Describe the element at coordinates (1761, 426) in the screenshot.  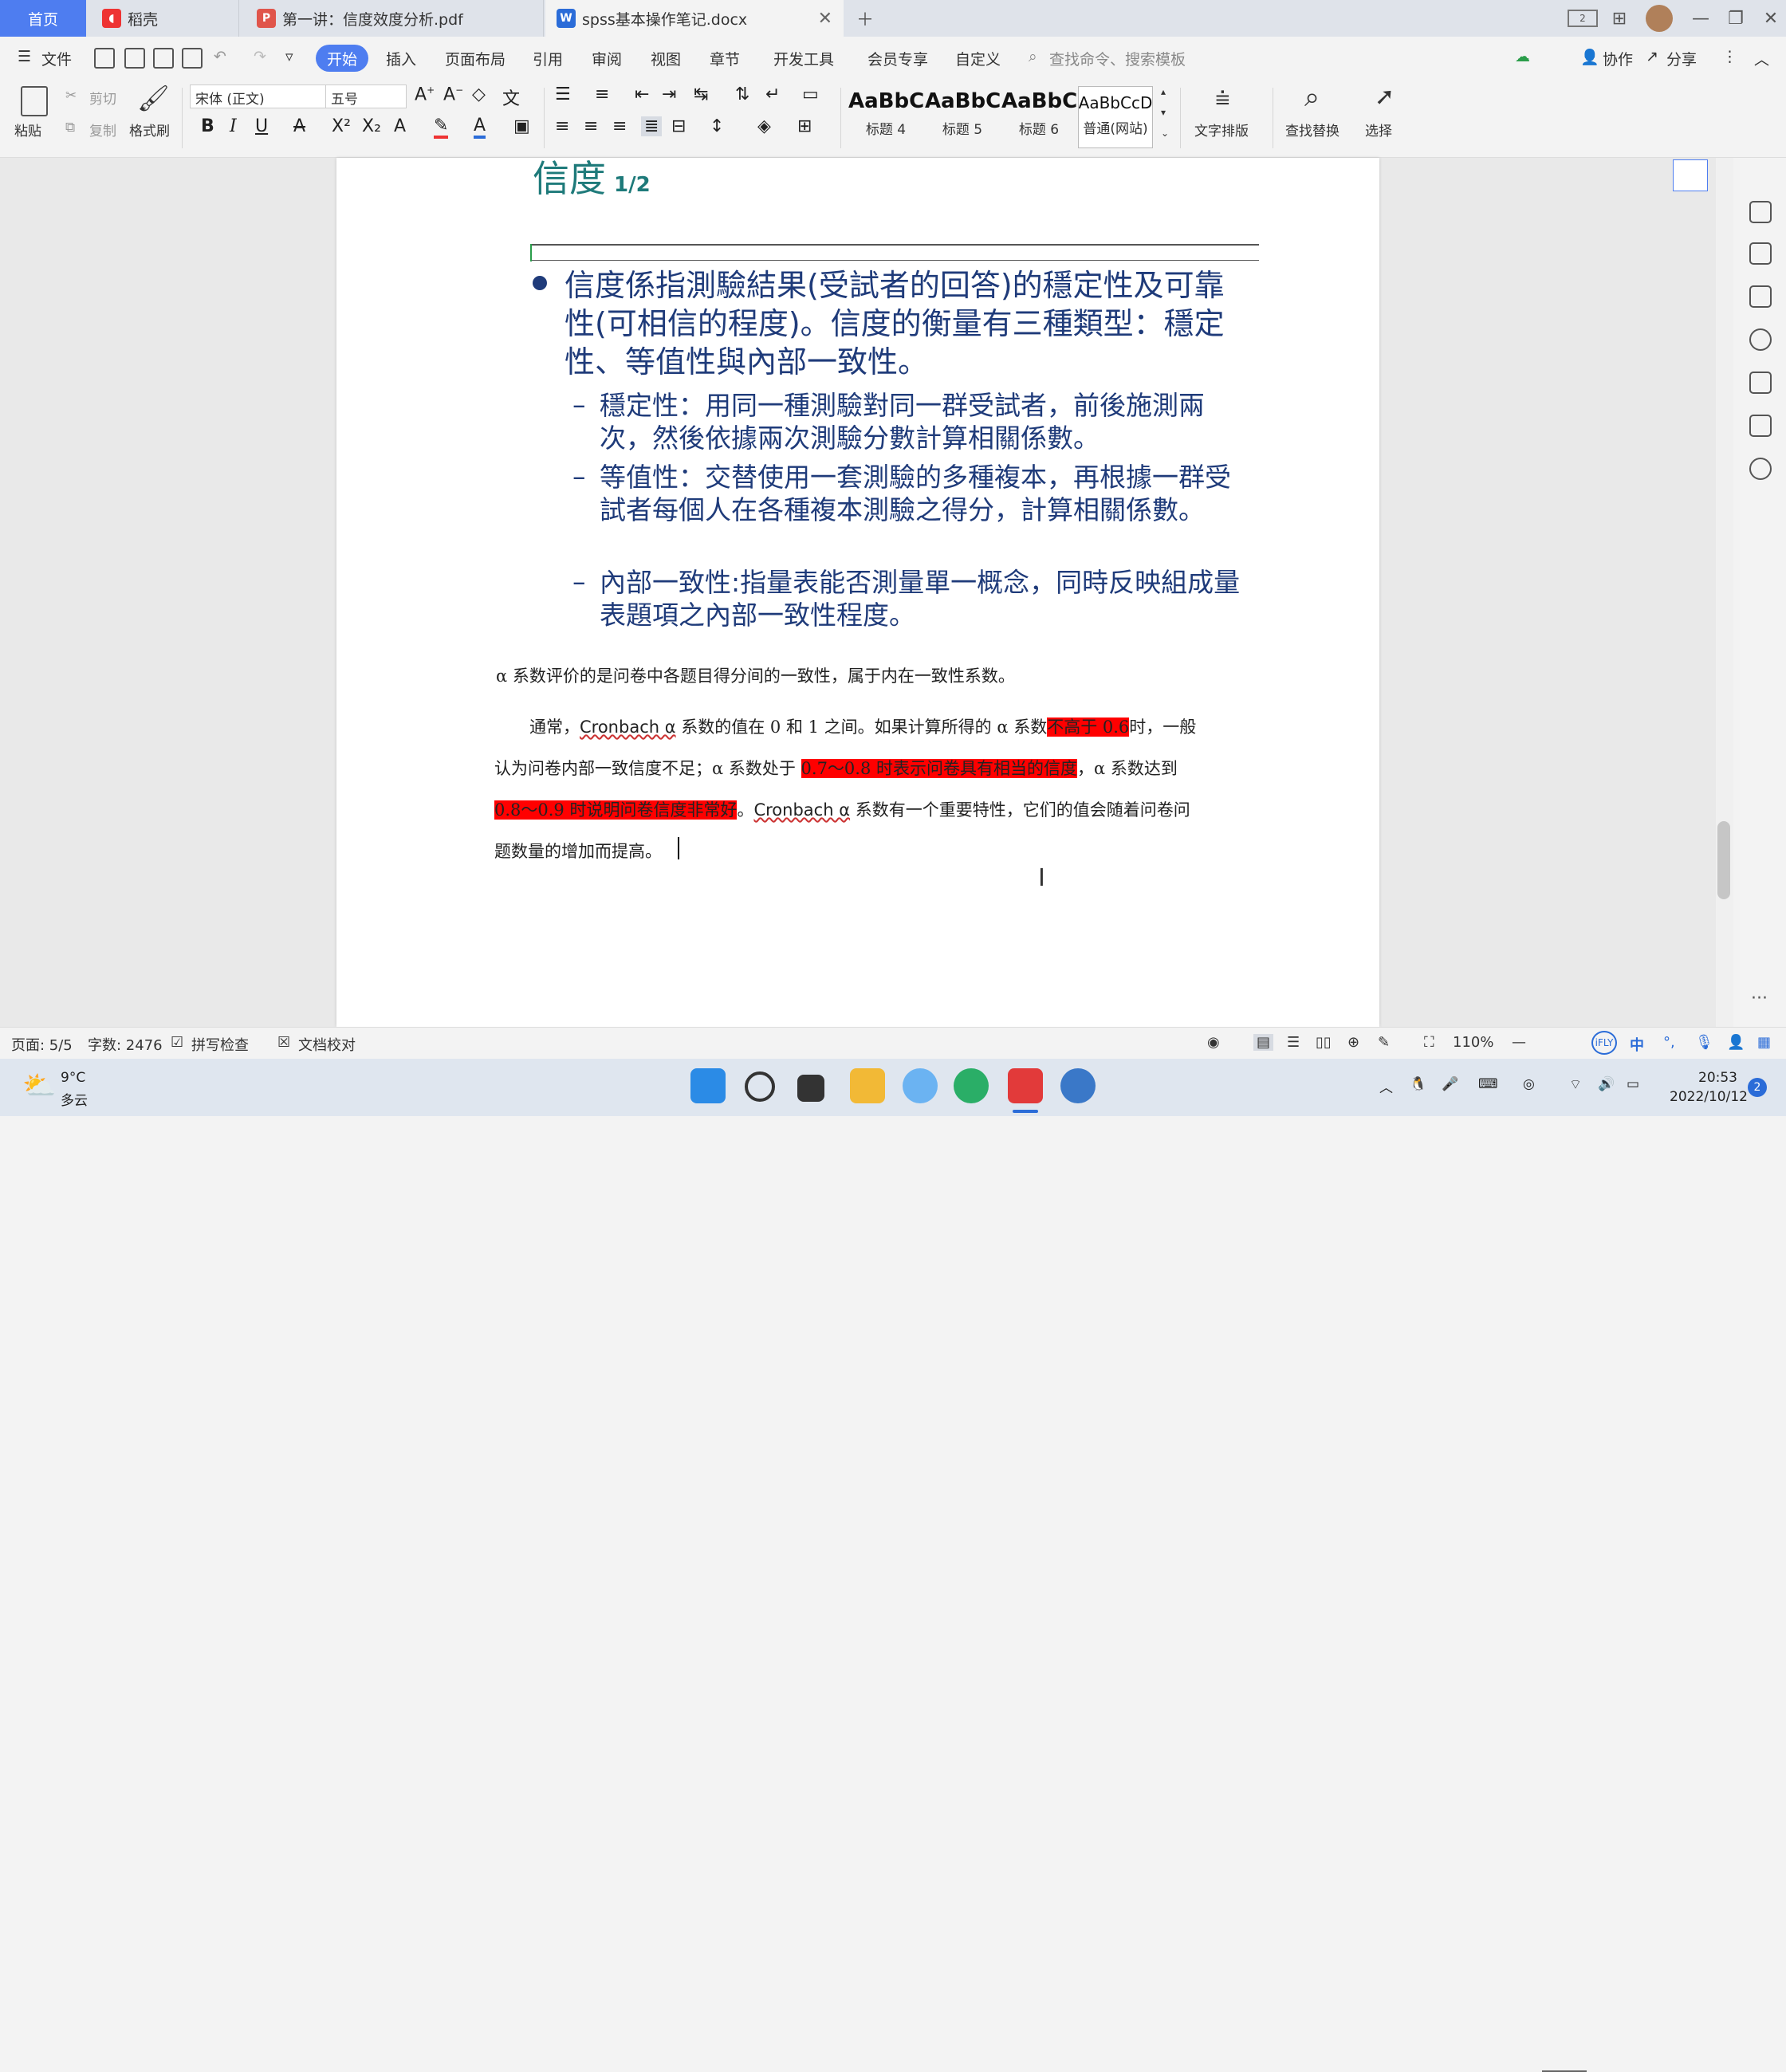
I see `image-tool-icon` at that location.